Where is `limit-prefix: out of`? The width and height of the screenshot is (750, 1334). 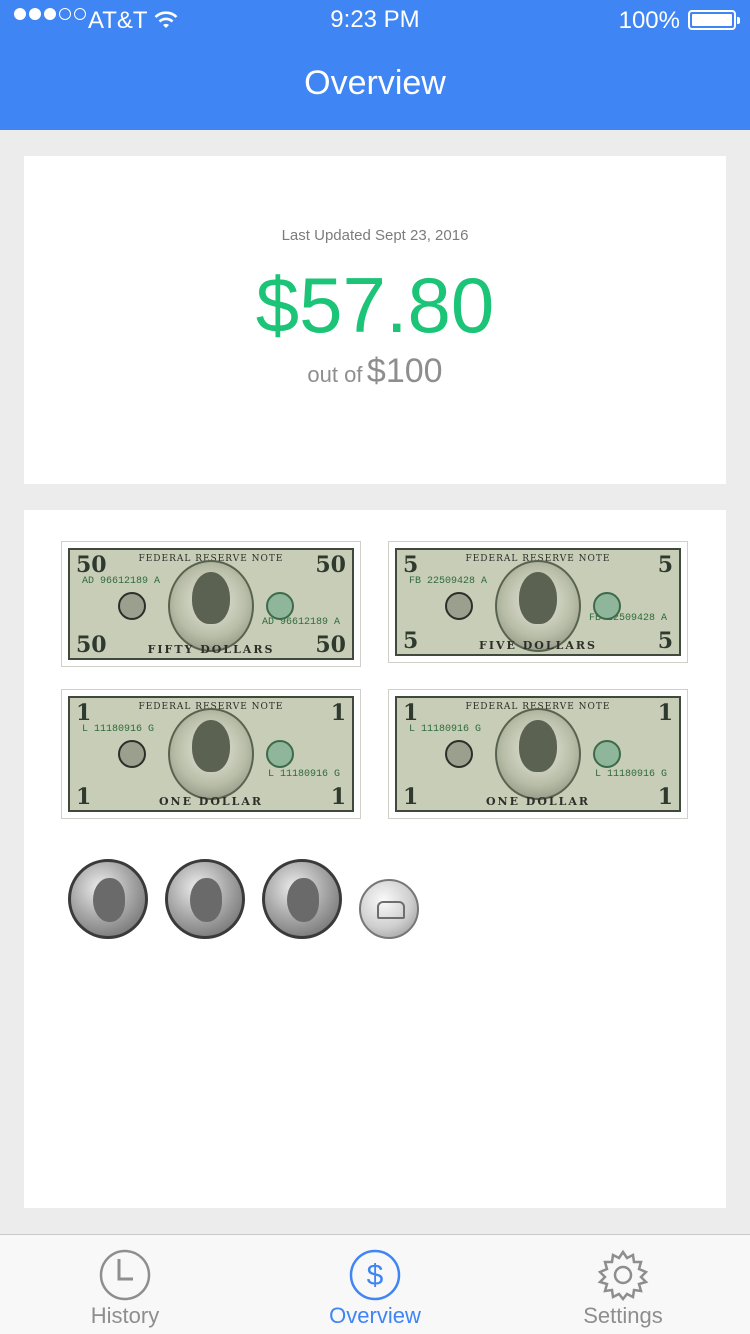
limit-prefix: out of is located at coordinates (335, 374).